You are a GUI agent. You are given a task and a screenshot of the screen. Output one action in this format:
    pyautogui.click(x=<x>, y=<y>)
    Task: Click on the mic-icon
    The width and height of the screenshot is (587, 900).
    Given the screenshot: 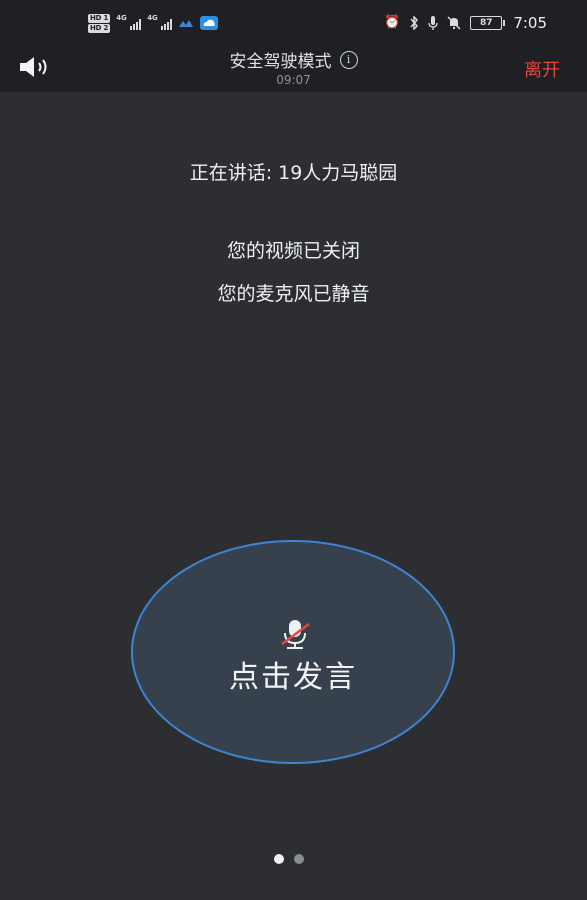 What is the action you would take?
    pyautogui.click(x=433, y=23)
    